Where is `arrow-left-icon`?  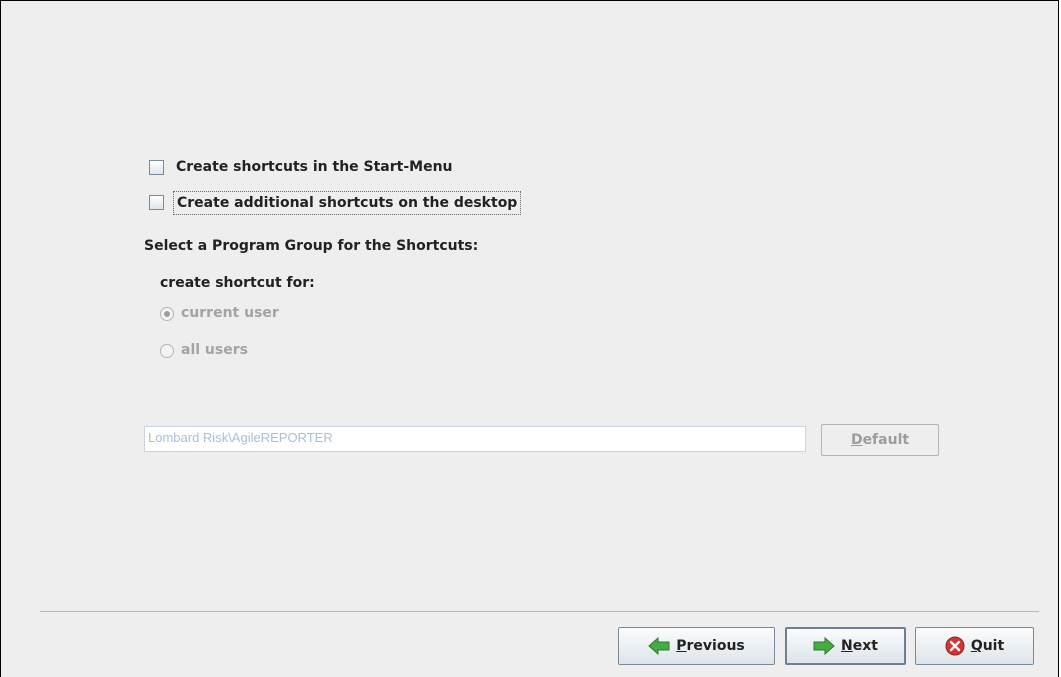
arrow-left-icon is located at coordinates (659, 646).